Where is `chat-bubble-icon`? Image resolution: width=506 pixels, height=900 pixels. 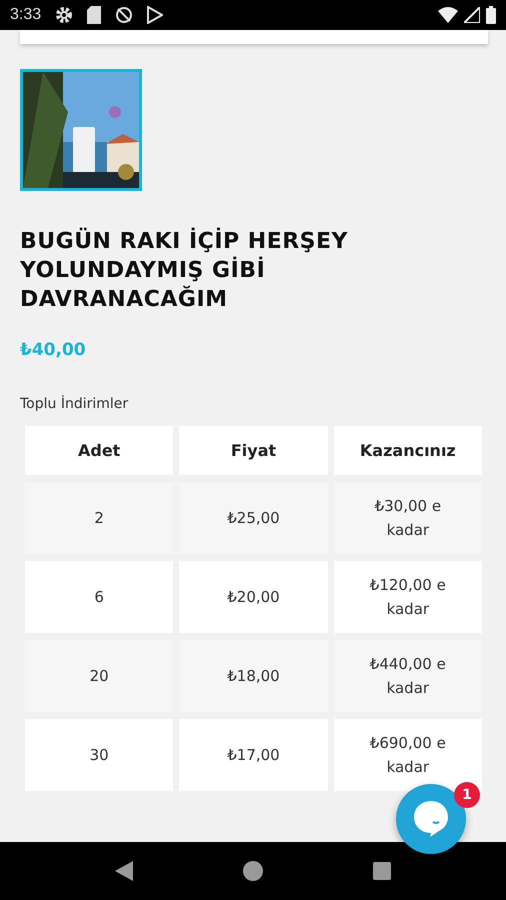 chat-bubble-icon is located at coordinates (431, 819).